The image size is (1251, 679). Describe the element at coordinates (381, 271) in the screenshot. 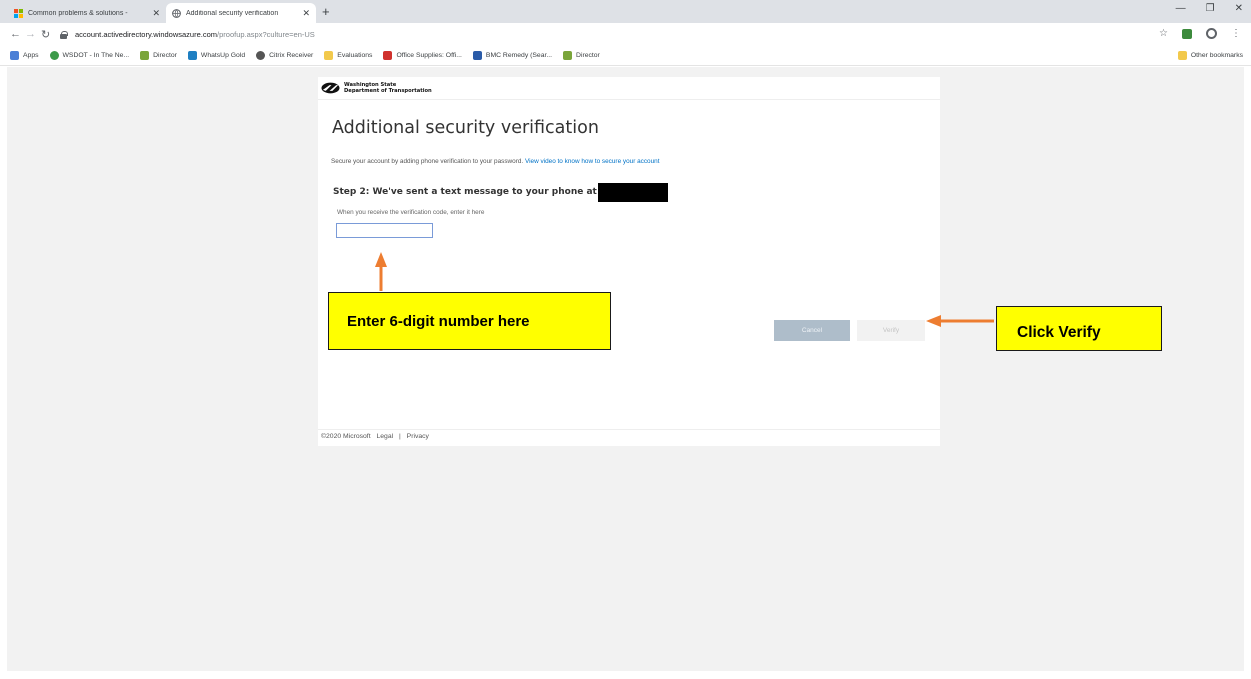

I see `arrow-up-to-input` at that location.